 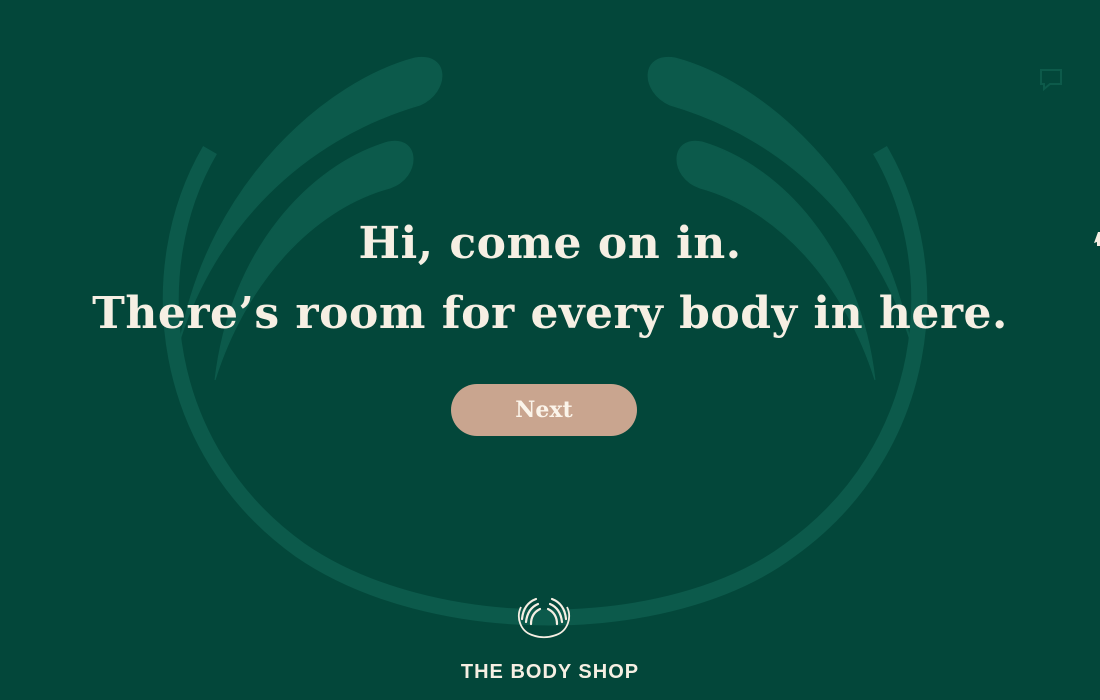 I want to click on chat-icon, so click(x=1051, y=79).